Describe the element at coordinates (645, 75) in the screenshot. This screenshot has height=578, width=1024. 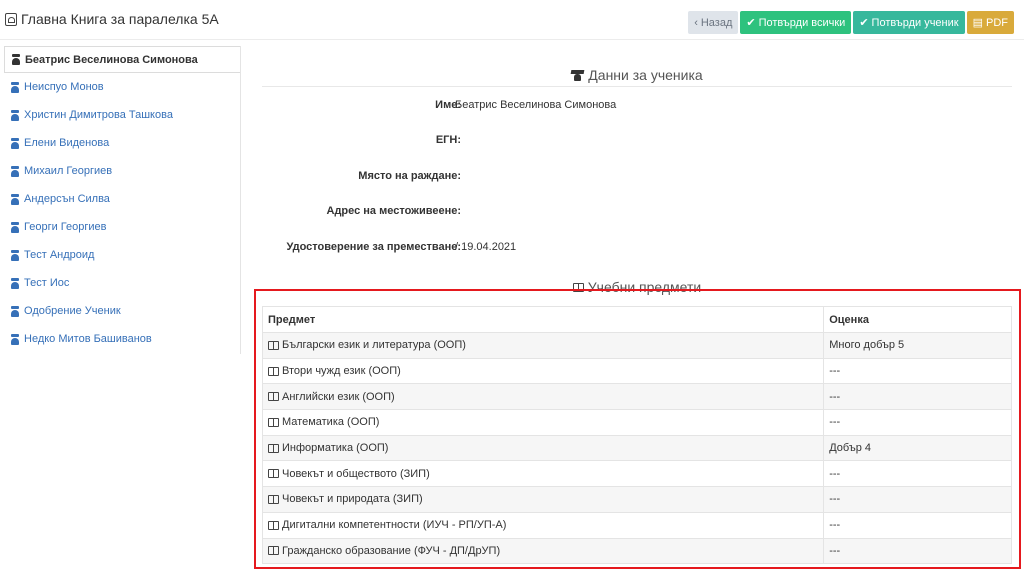
I see `student-data-title: Данни за ученика` at that location.